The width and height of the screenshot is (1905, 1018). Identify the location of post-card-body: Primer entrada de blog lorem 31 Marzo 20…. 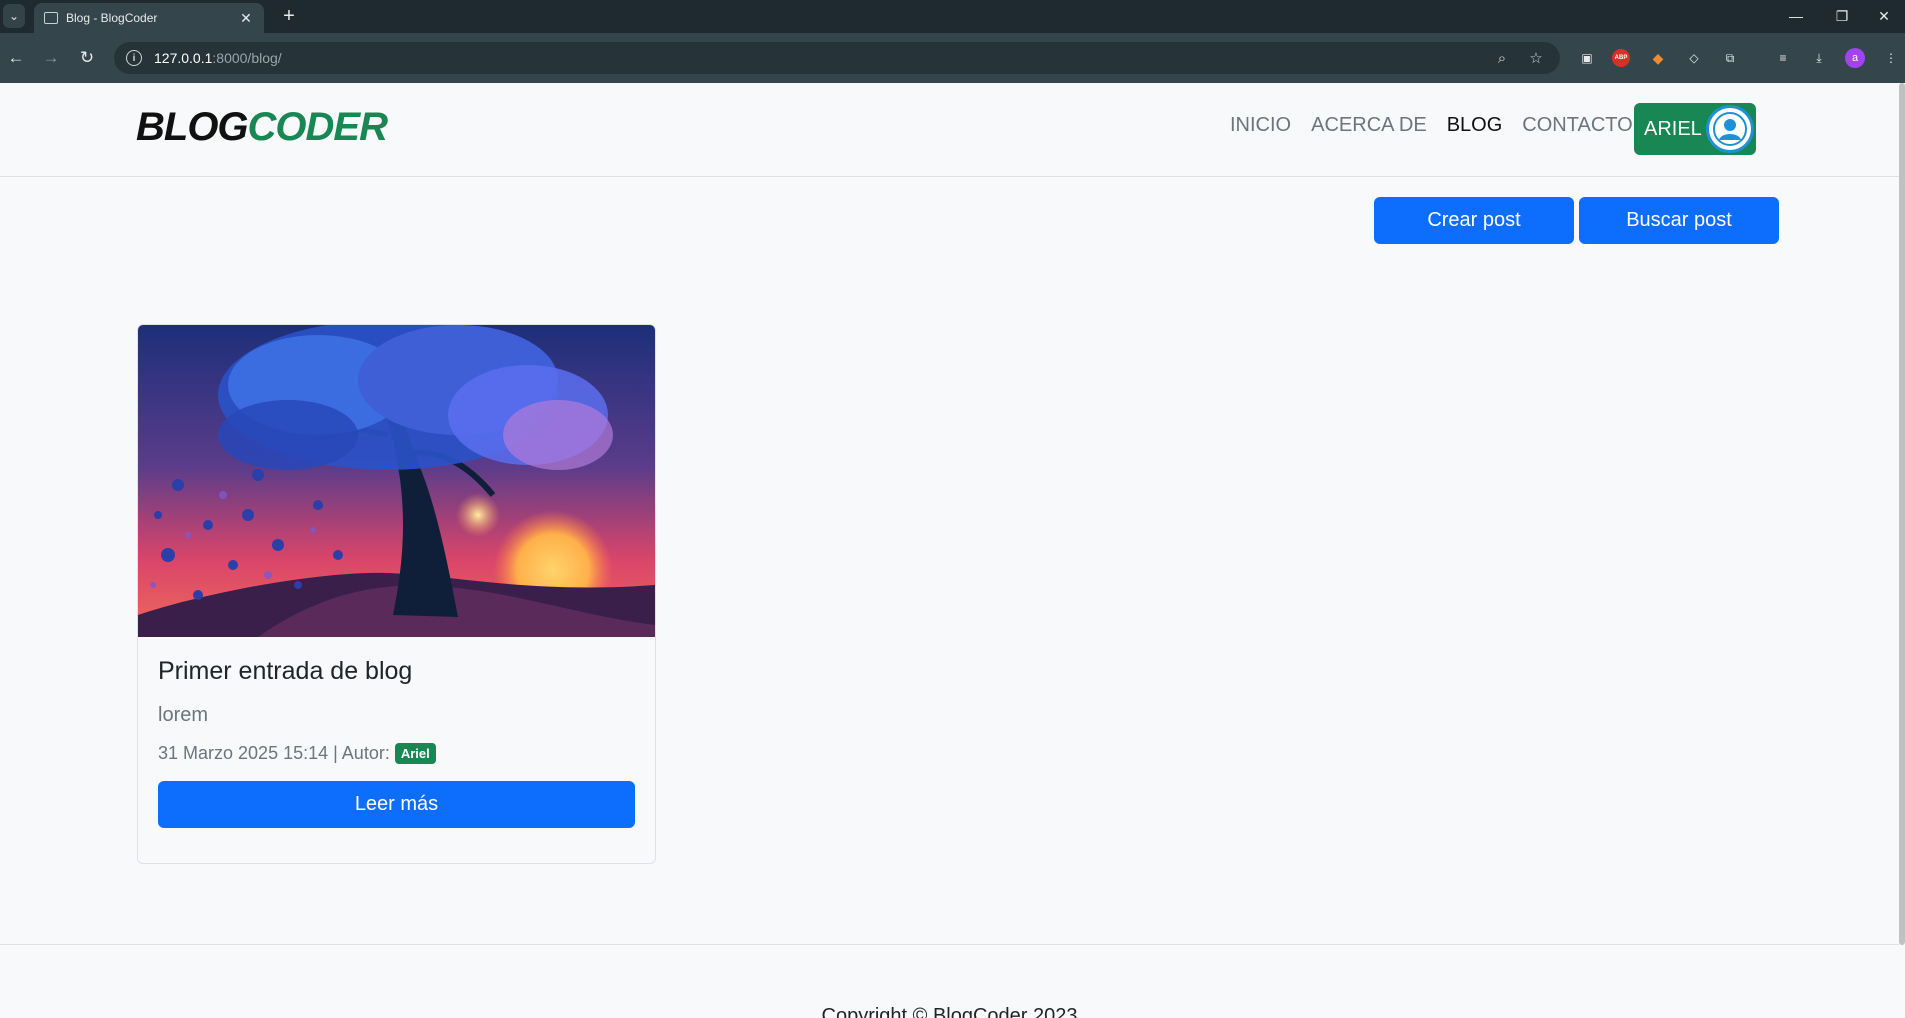
(396, 742).